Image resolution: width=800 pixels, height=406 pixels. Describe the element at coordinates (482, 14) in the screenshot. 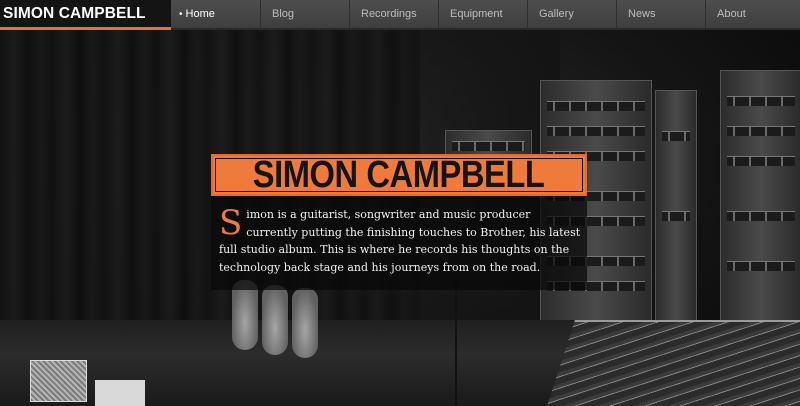

I see `nav-item-equipment: Equipment` at that location.